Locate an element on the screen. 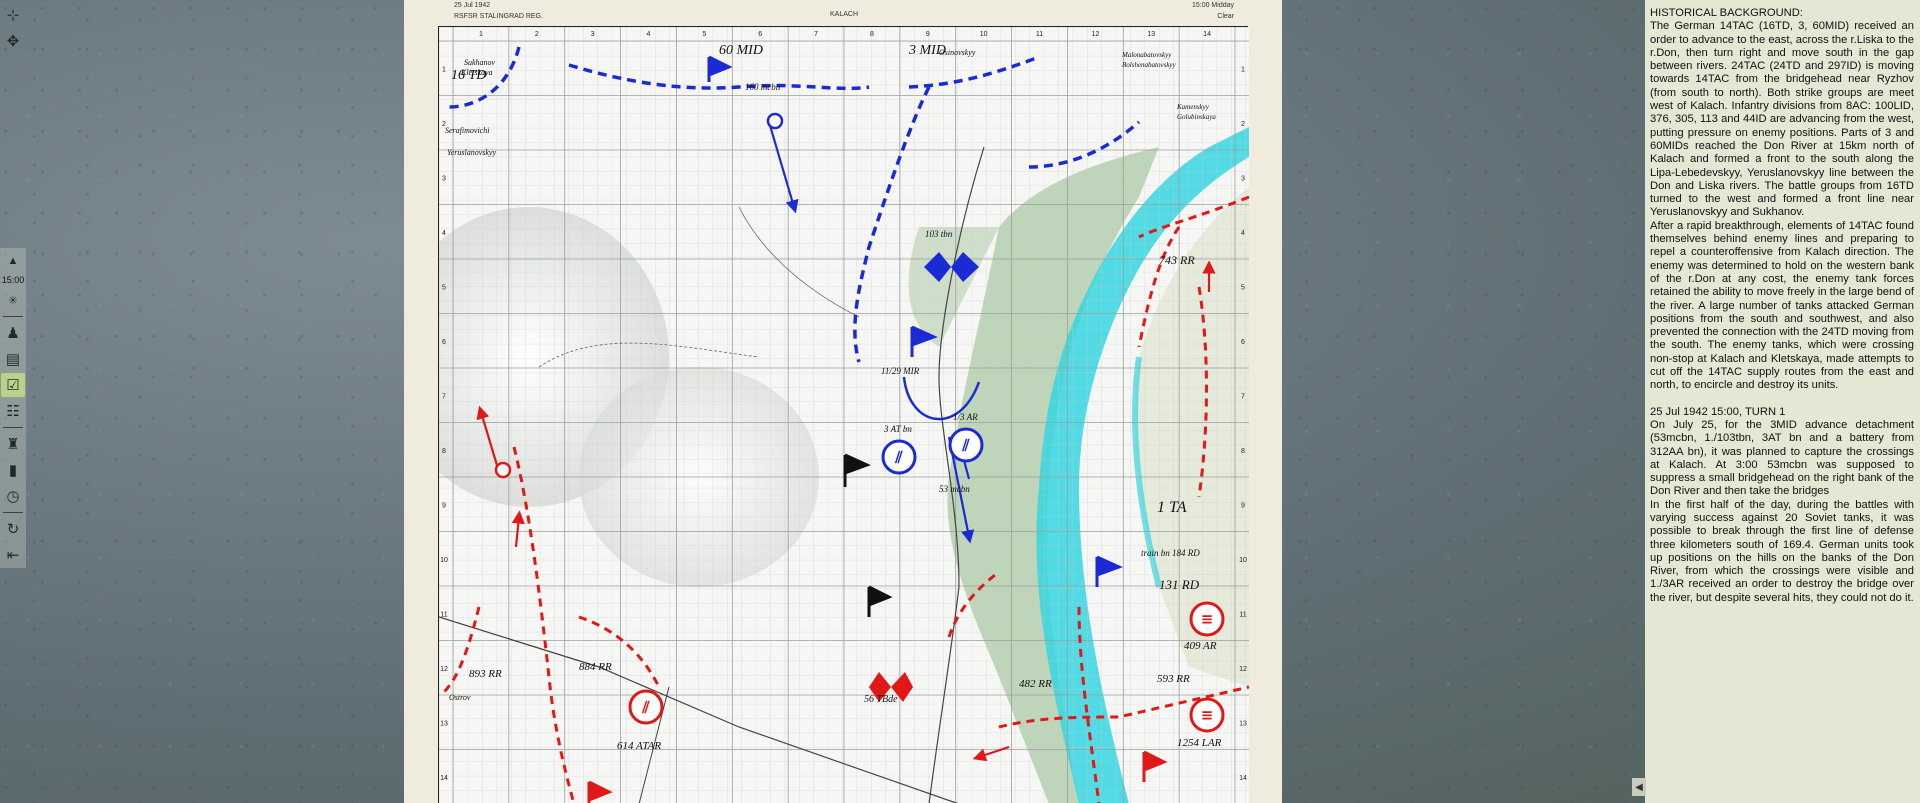 The image size is (1920, 803). place-ostrov: Ostrov is located at coordinates (460, 697).